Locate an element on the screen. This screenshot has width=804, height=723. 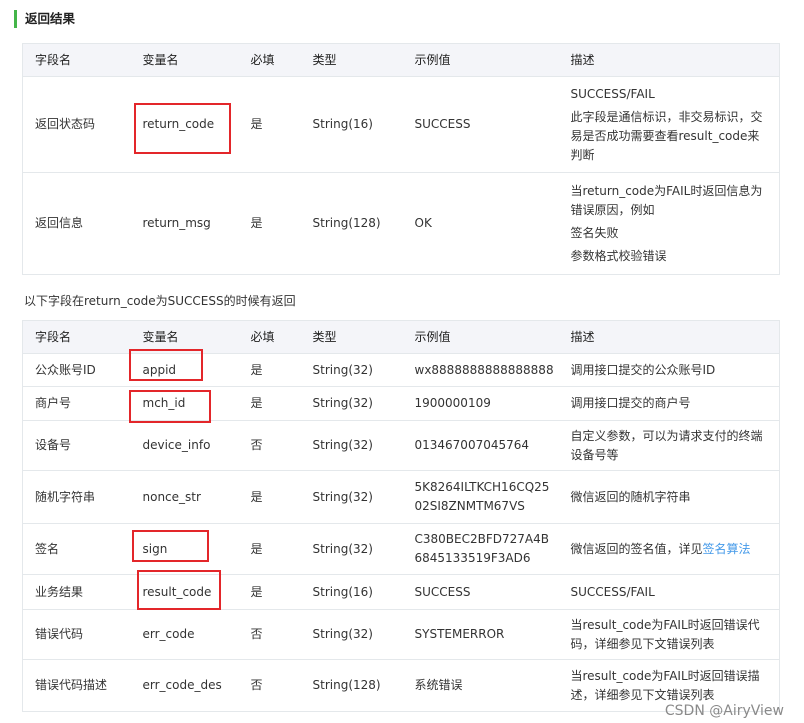
cell-field: 设备号 is located at coordinates (76, 445).